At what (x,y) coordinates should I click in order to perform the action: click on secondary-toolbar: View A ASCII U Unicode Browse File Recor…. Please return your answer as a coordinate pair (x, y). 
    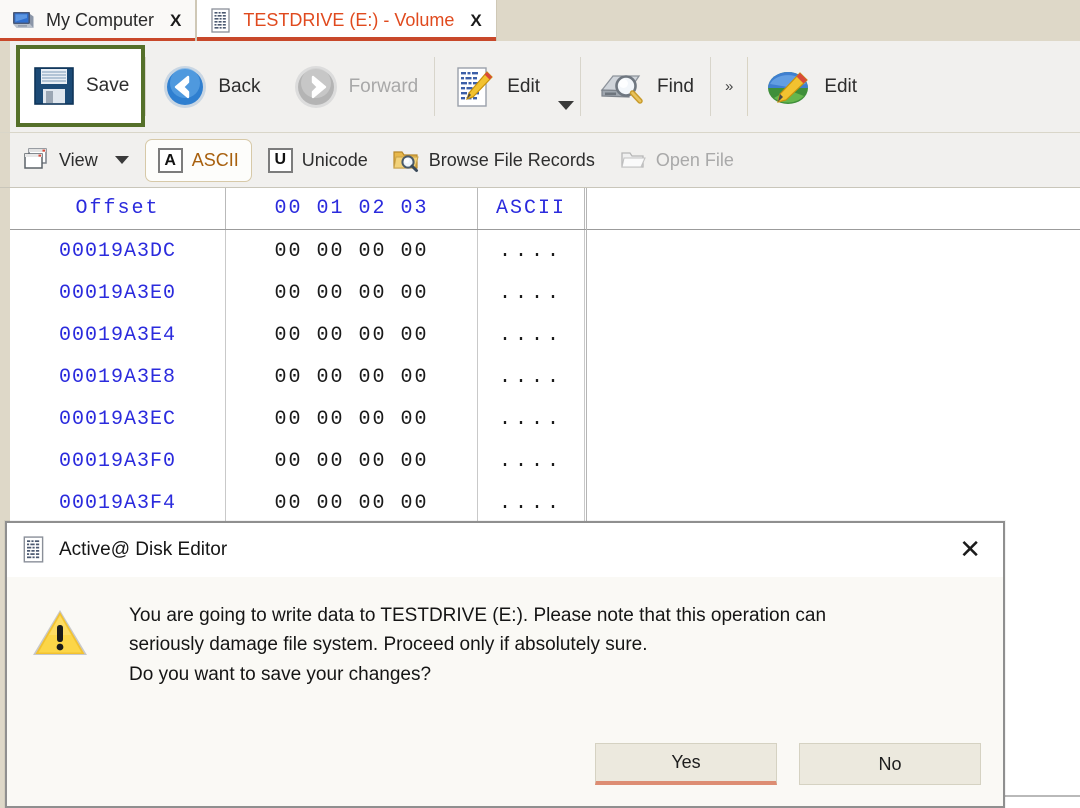
    Looking at the image, I should click on (540, 160).